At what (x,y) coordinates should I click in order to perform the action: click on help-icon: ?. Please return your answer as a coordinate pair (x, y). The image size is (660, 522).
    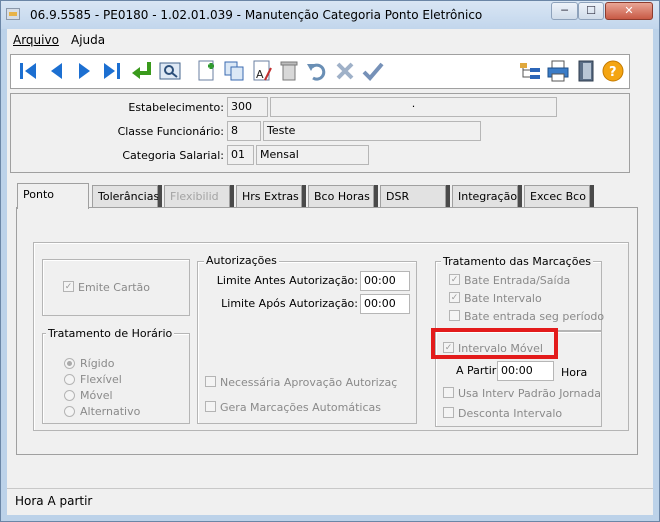
    Looking at the image, I should click on (613, 71).